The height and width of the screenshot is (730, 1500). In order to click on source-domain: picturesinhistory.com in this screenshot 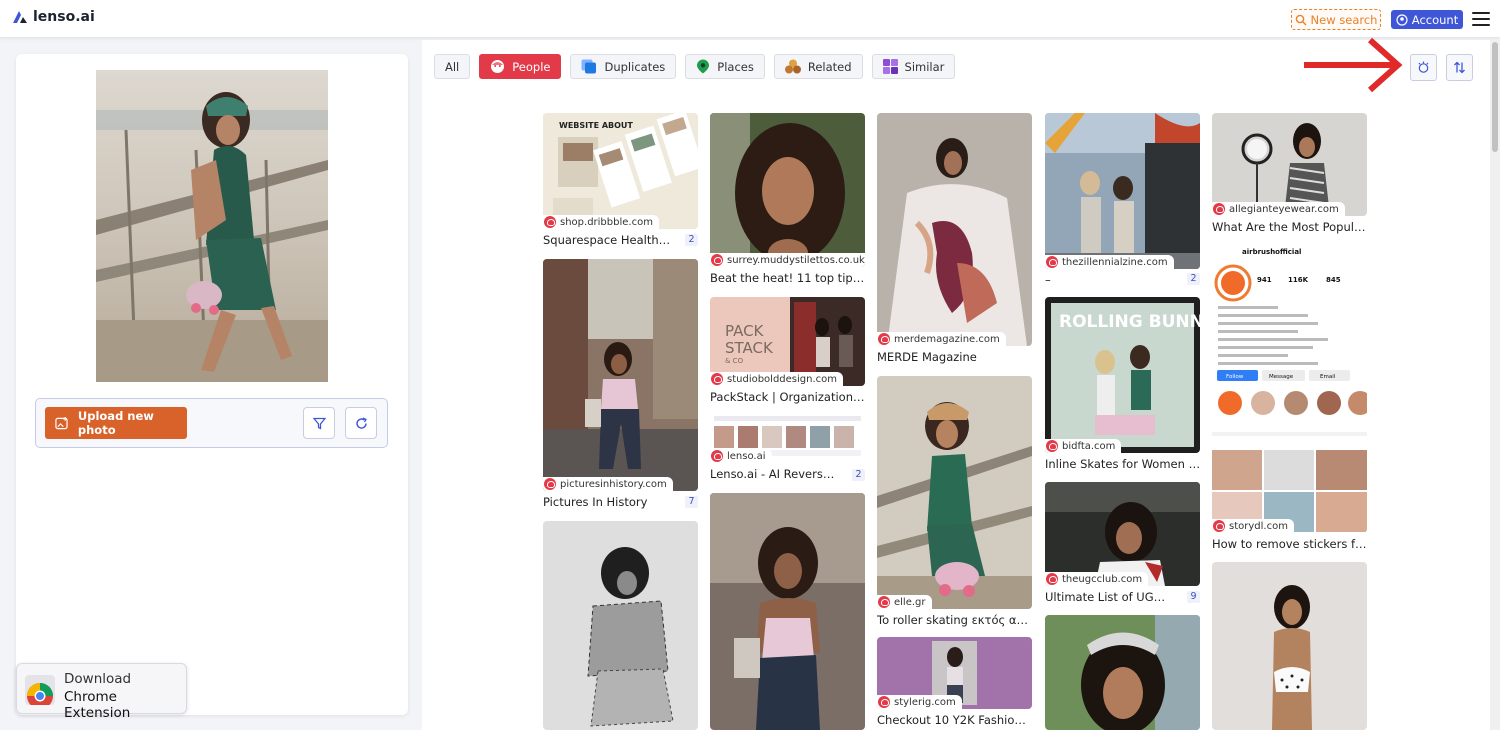, I will do `click(613, 484)`.